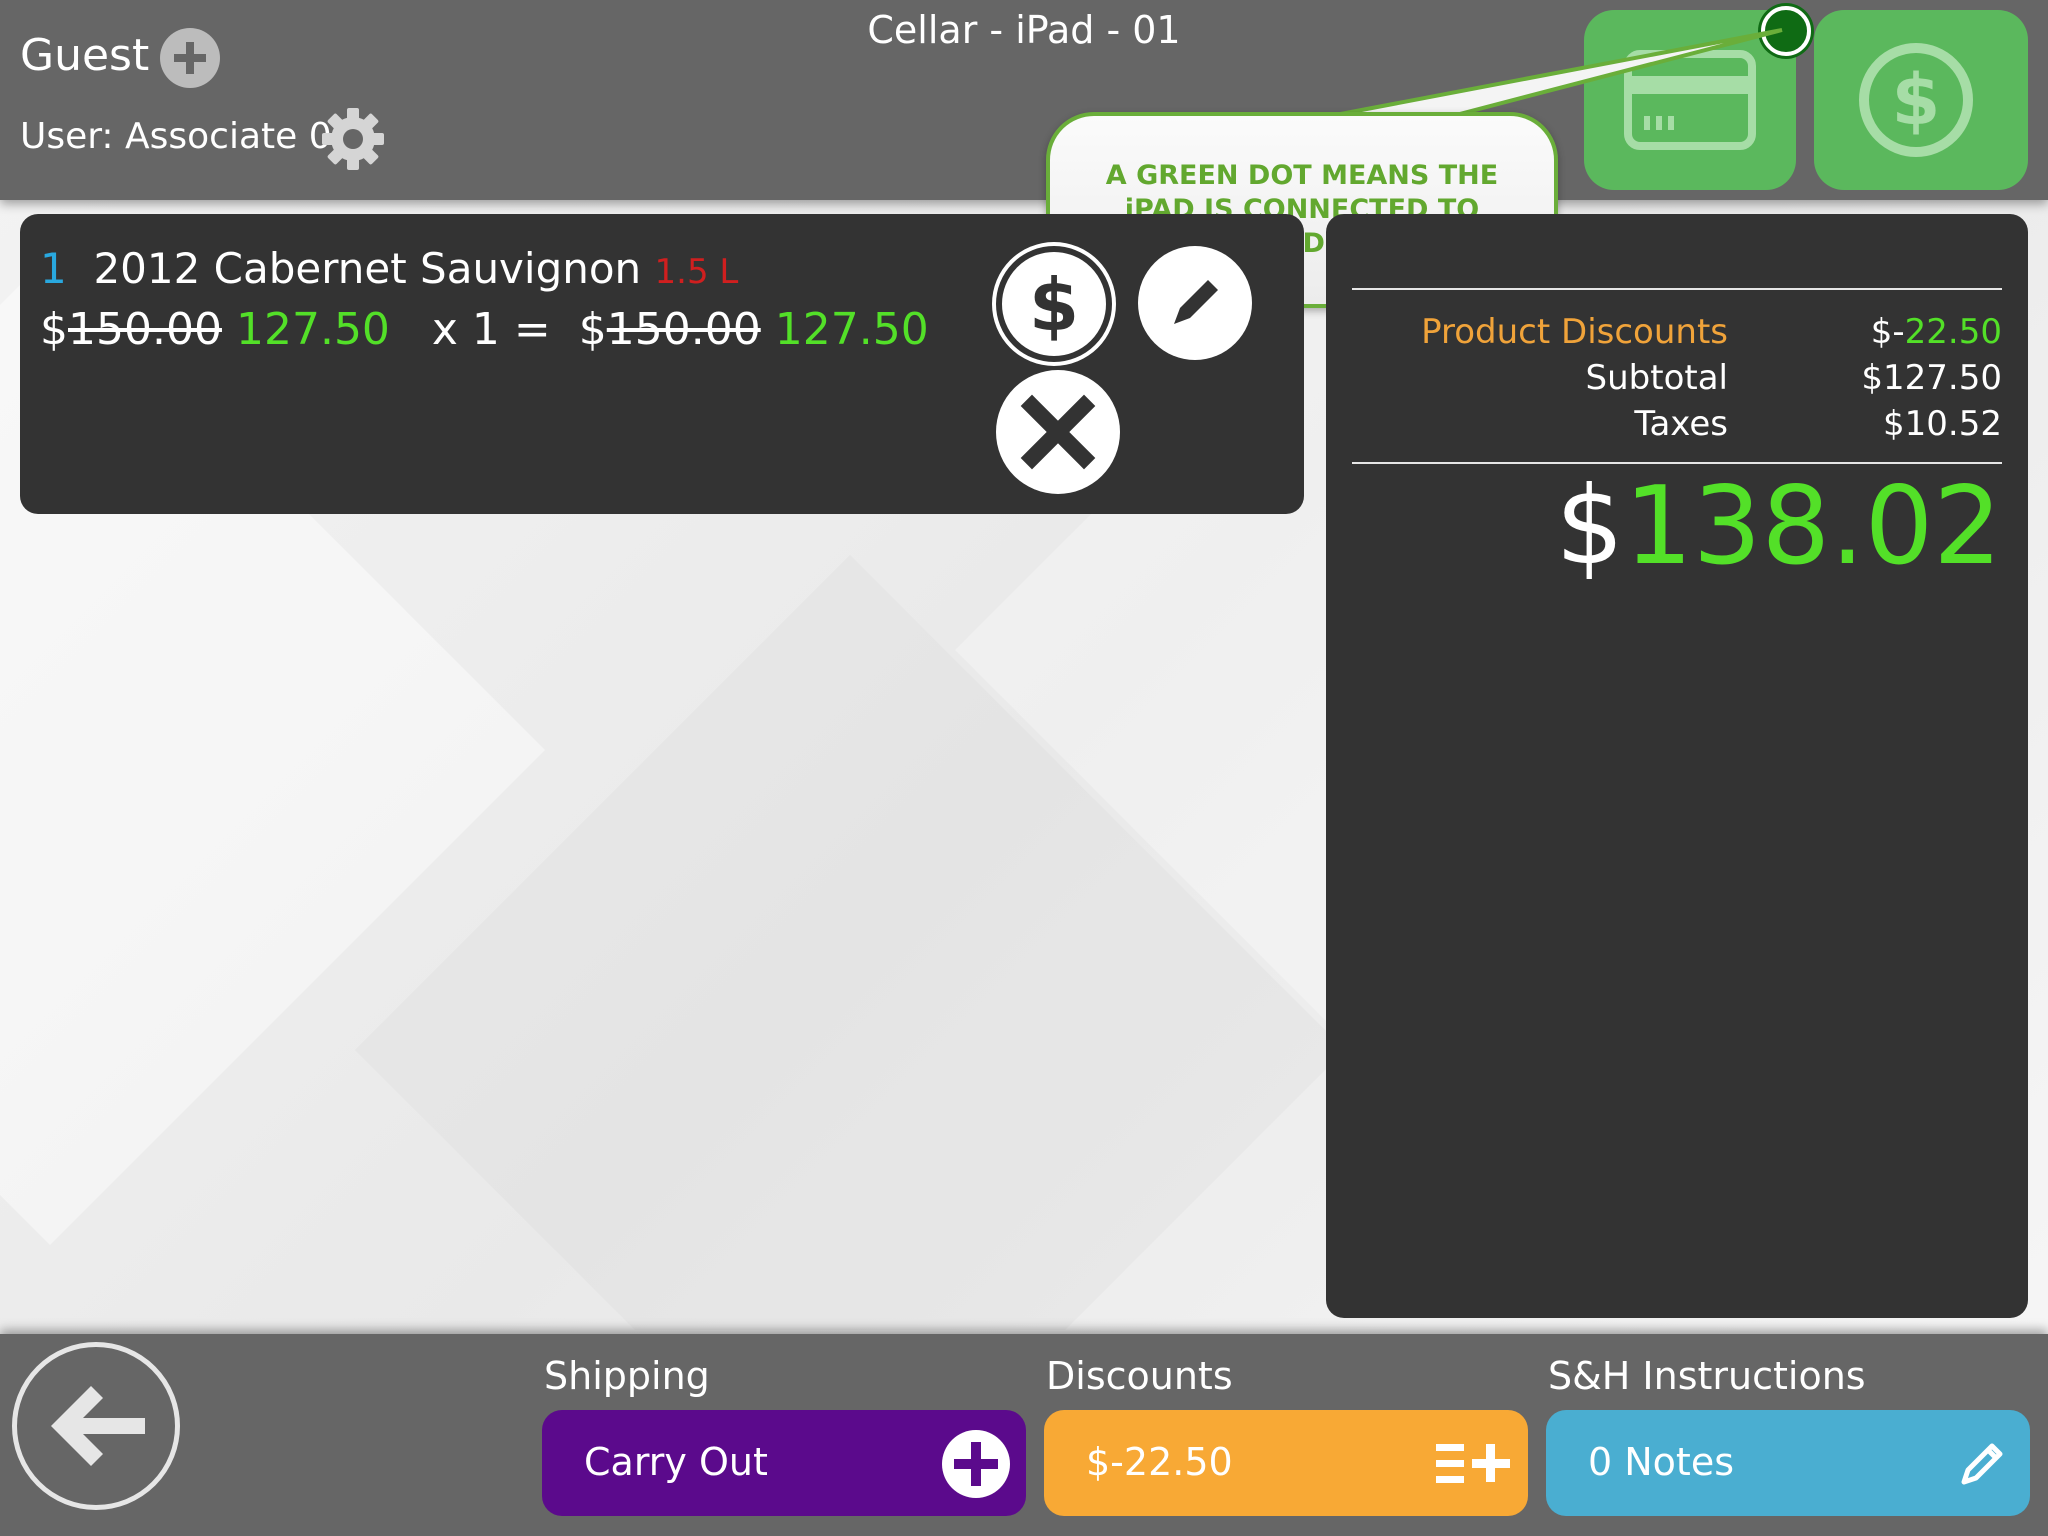 The height and width of the screenshot is (1536, 2048). I want to click on product-discounts-label: Product Discounts, so click(1574, 332).